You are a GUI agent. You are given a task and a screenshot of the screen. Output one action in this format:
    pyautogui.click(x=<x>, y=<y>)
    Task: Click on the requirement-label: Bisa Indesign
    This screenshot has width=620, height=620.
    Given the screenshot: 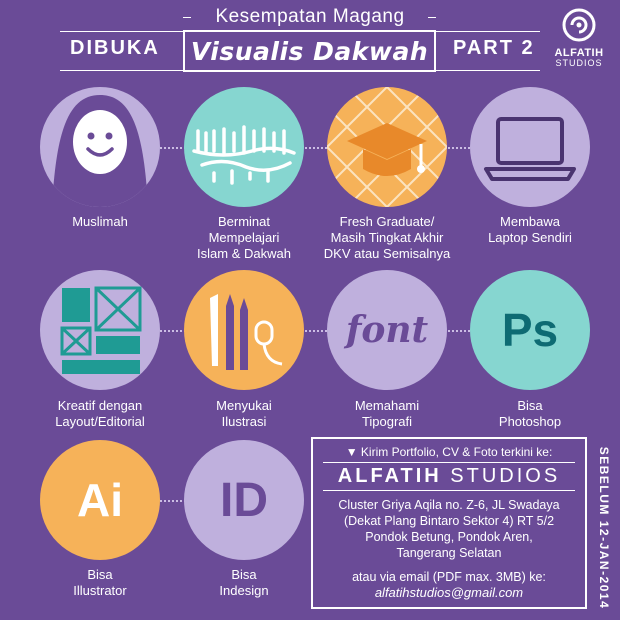 What is the action you would take?
    pyautogui.click(x=244, y=582)
    